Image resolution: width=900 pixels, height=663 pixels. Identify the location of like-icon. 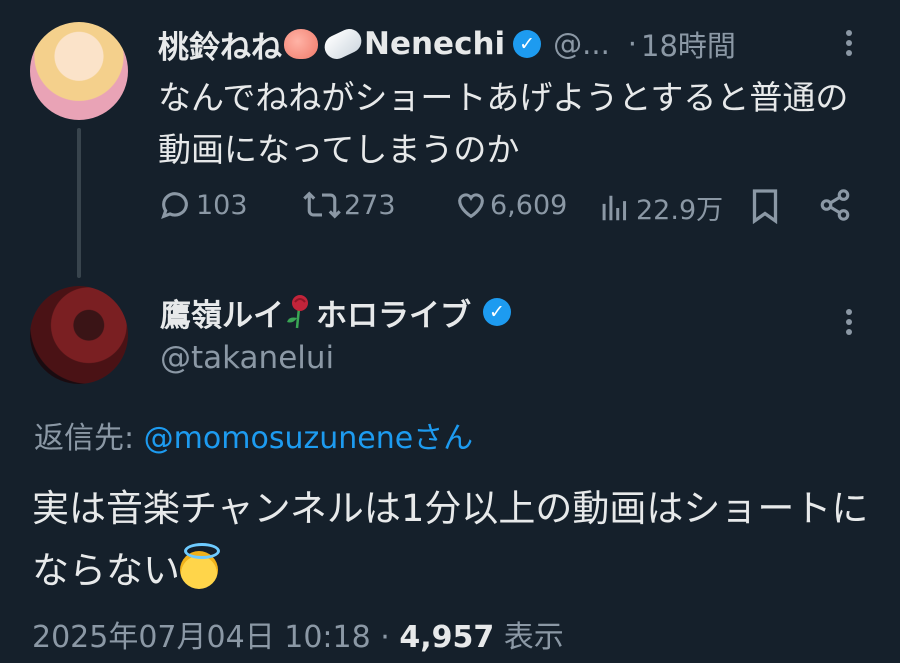
(471, 206).